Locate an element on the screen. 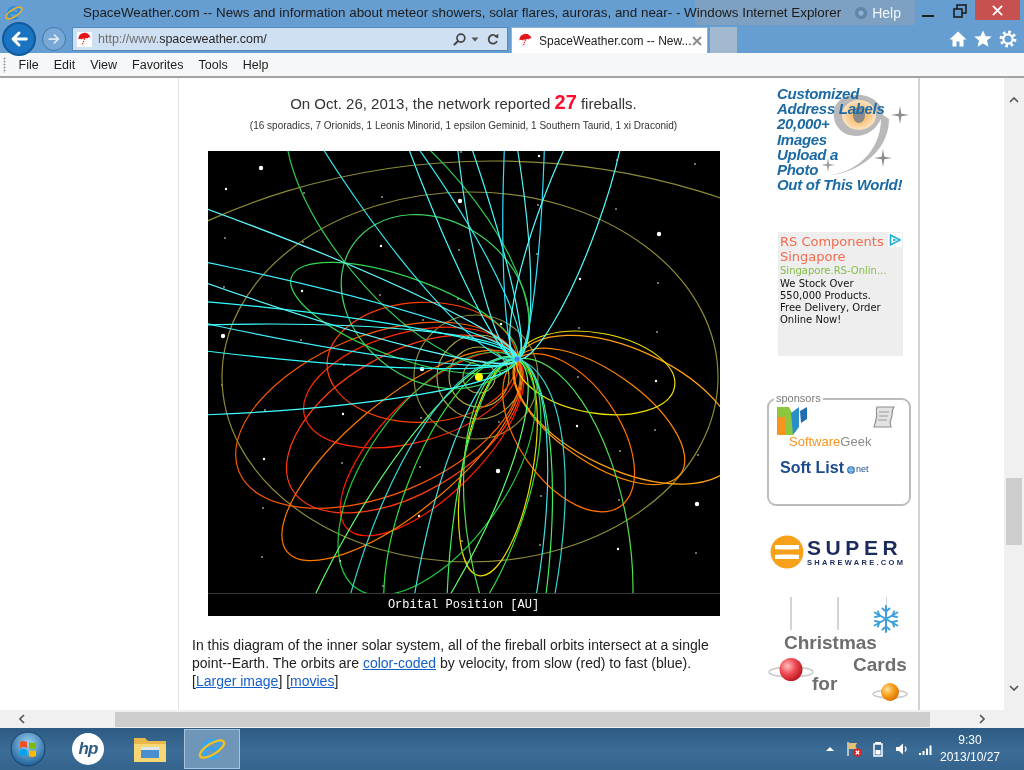 The width and height of the screenshot is (1024, 770). diagram-description: In this diagram of the inner solar system, all of the fireball orbits intersect at a single point--Earth. The orbits are color-coded by velocity, from slow (red) to fast (blue). [Larger image] [movies] is located at coordinates (450, 663).